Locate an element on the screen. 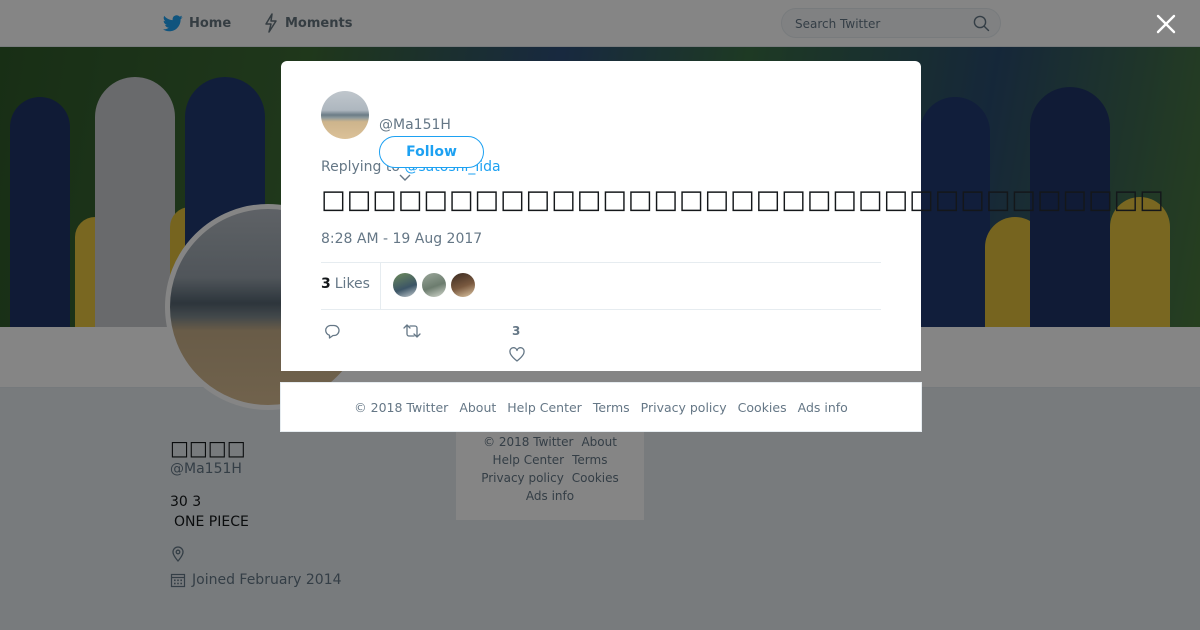 The height and width of the screenshot is (630, 1200). like-action-count: 3 is located at coordinates (516, 331).